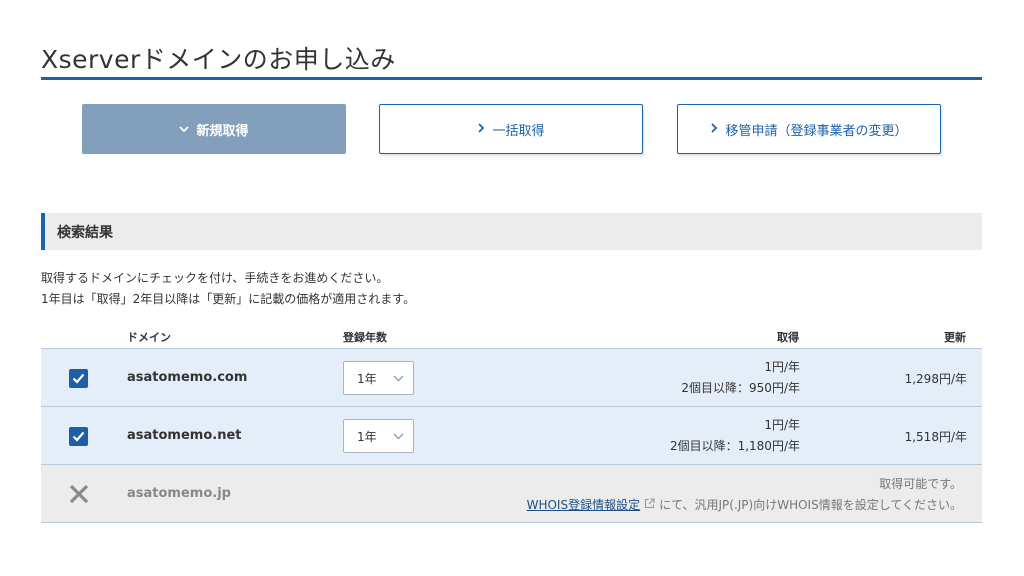 Image resolution: width=1024 pixels, height=576 pixels. I want to click on whois-note: にて、汎用JP(.JP)向けWHOIS情報を設定してください。, so click(810, 505).